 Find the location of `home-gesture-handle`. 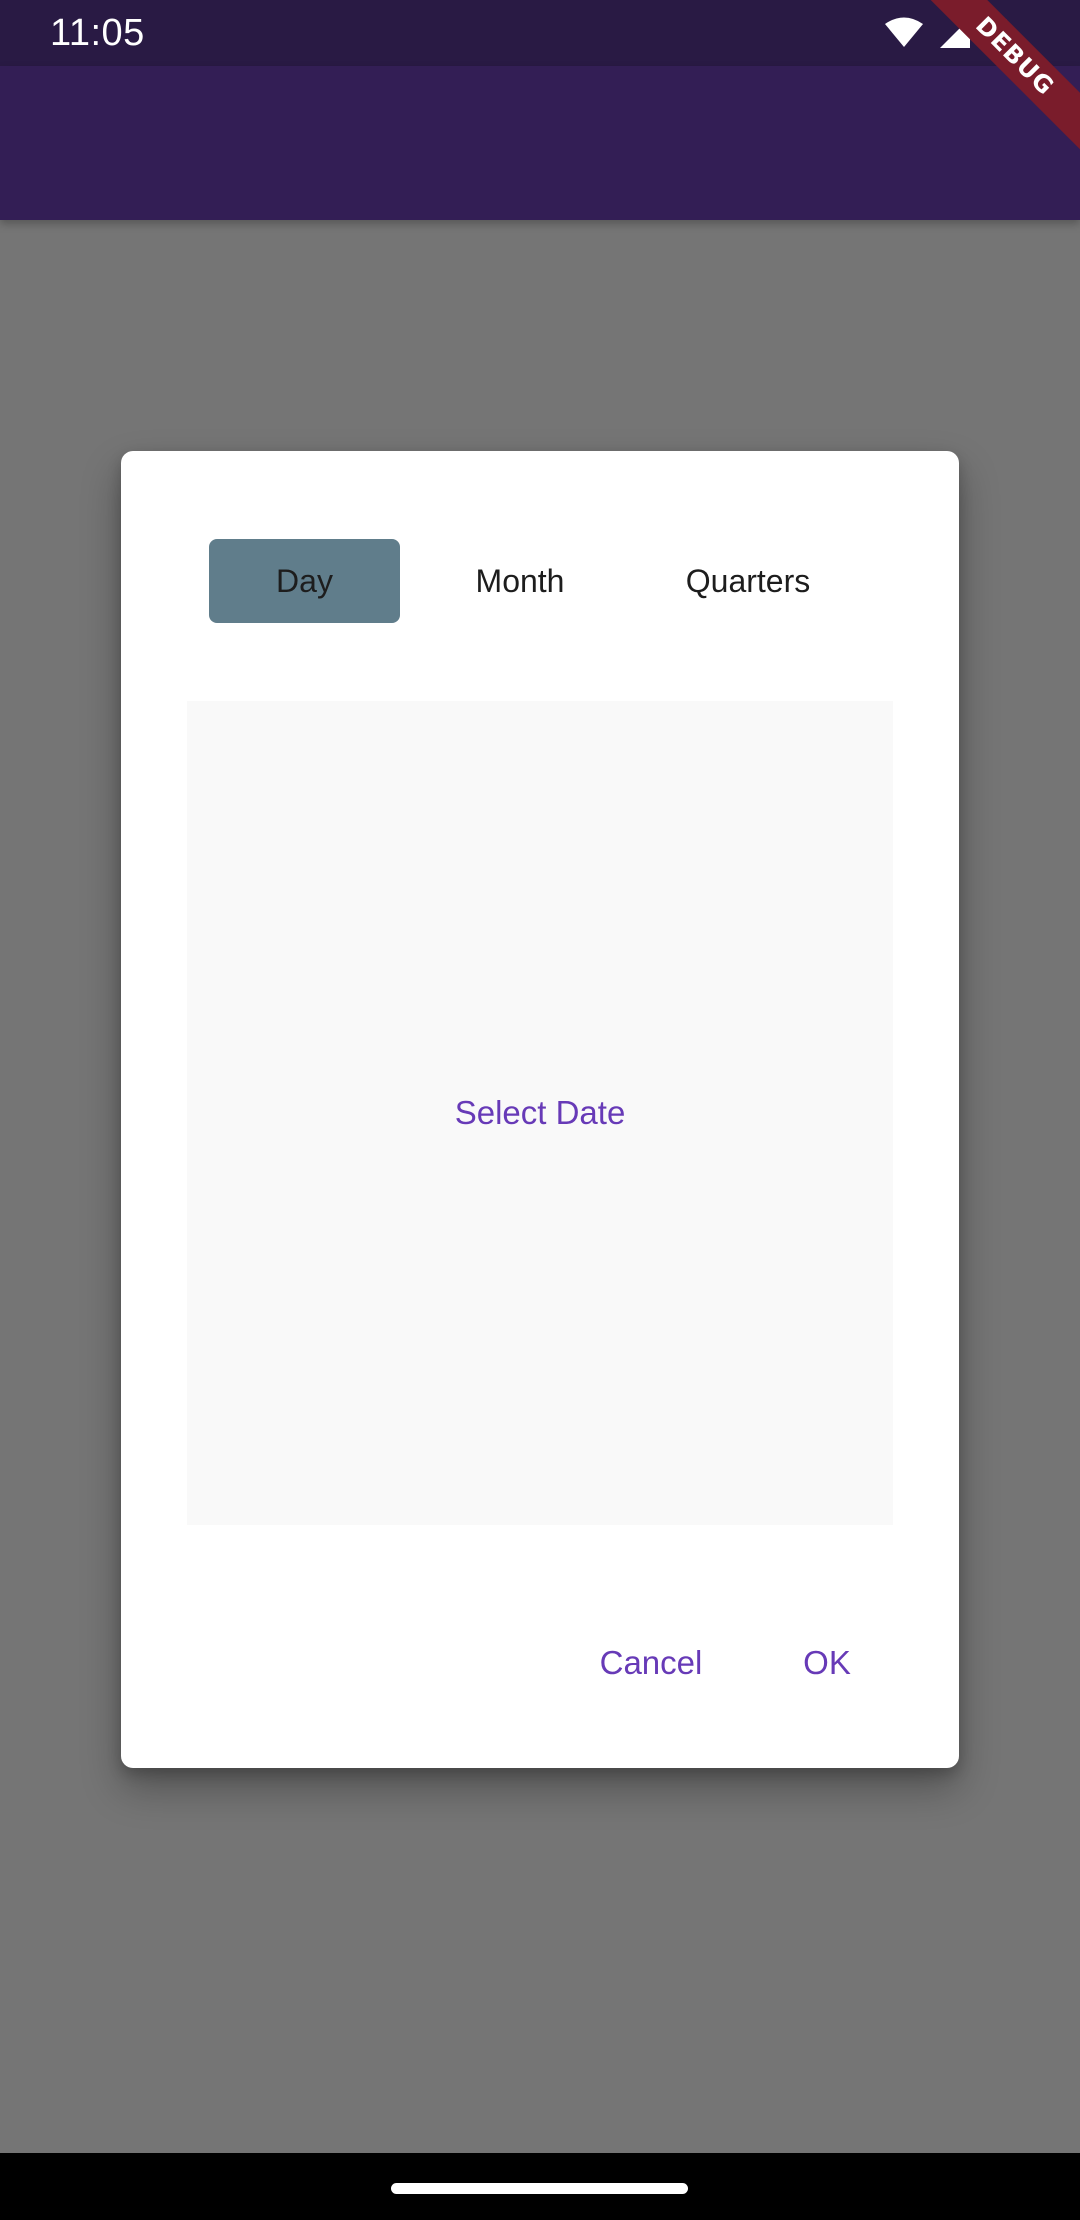

home-gesture-handle is located at coordinates (539, 2188).